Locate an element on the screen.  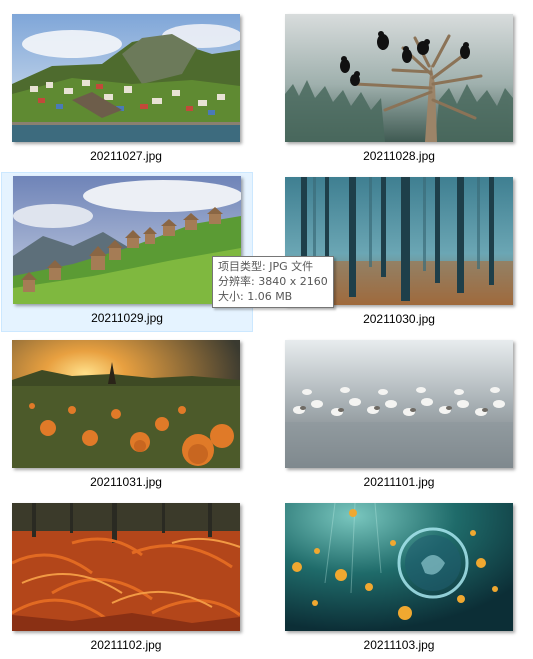
file-tile-20211028: 20211028.jpg is located at coordinates (399, 90).